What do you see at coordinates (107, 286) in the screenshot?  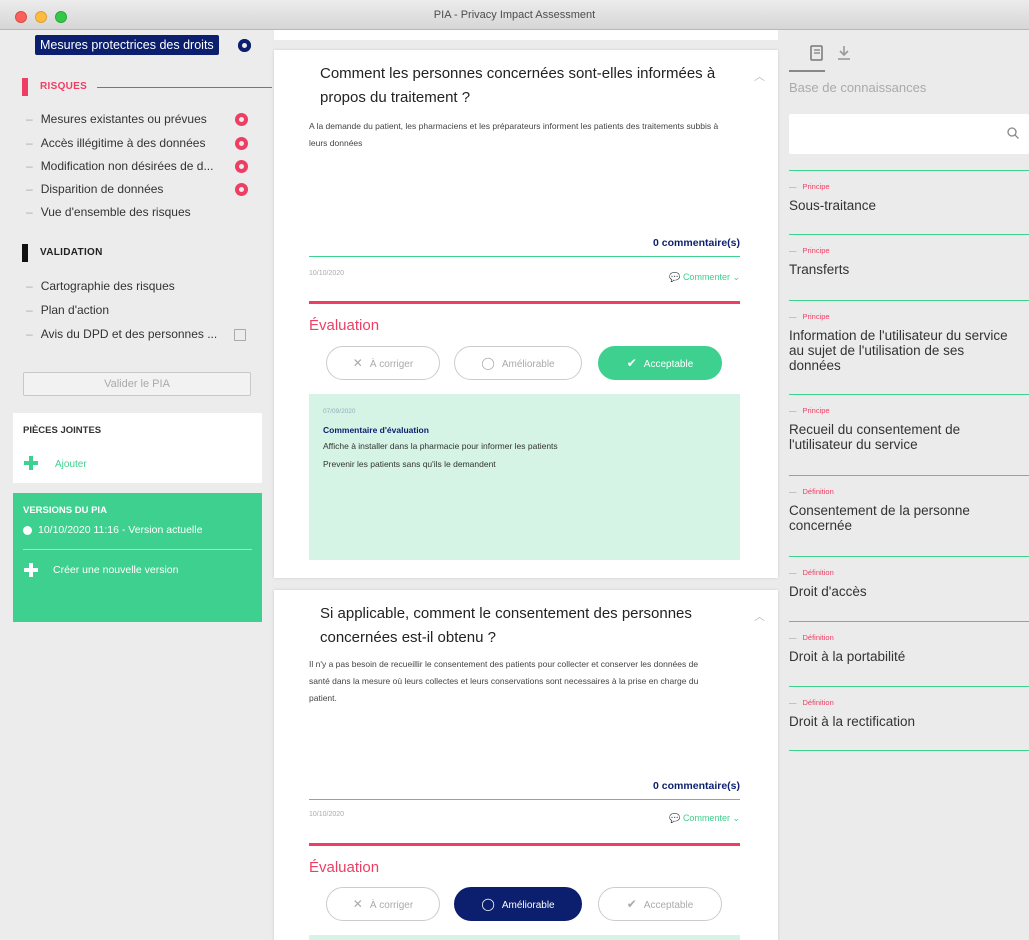 I see `sidebar-item-label: Cartographie des risques` at bounding box center [107, 286].